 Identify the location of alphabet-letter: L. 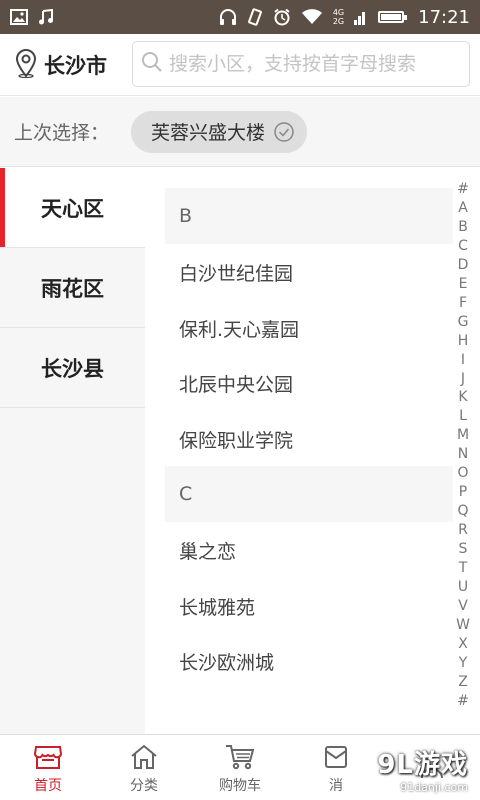
(463, 416).